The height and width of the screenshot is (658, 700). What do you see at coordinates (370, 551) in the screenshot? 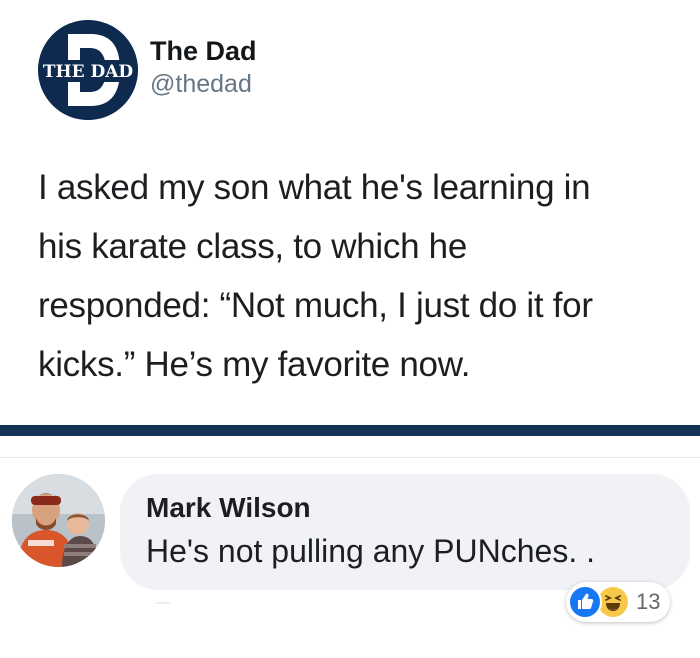
I see `comment-text: He's not pulling any PUNches. .` at bounding box center [370, 551].